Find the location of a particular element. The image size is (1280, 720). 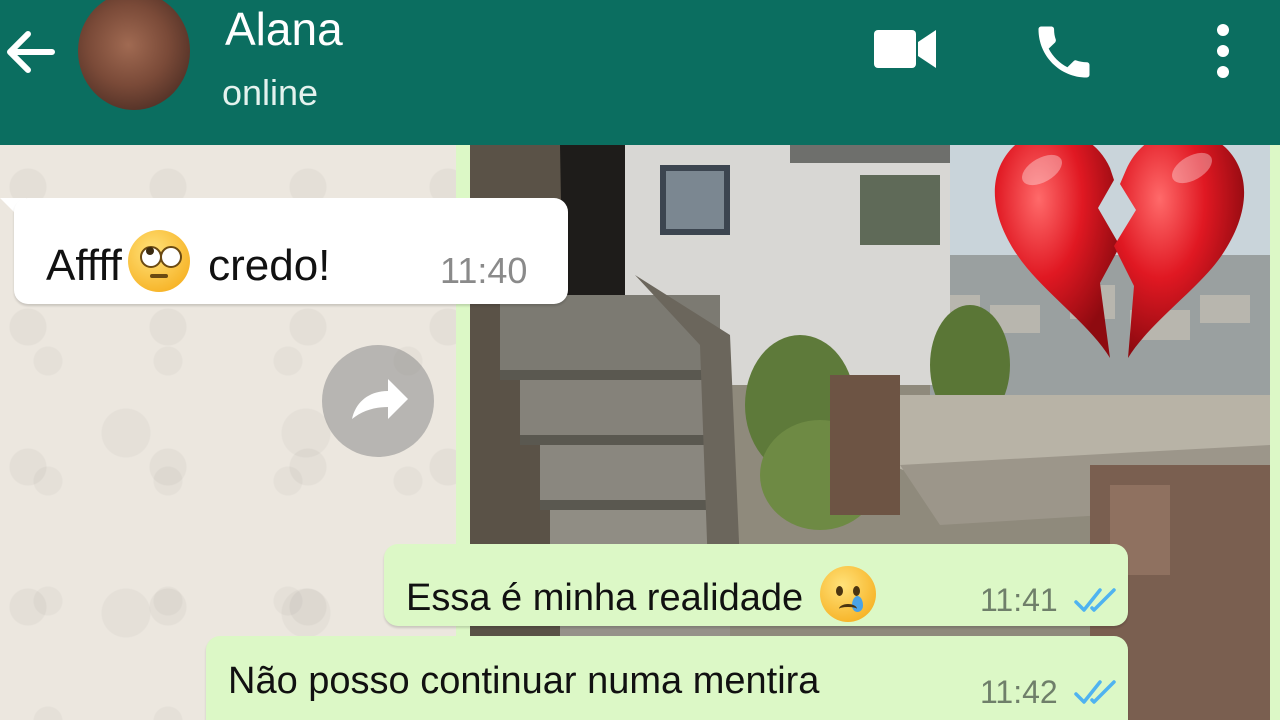

rolling-eyes-emoji-icon is located at coordinates (158, 261).